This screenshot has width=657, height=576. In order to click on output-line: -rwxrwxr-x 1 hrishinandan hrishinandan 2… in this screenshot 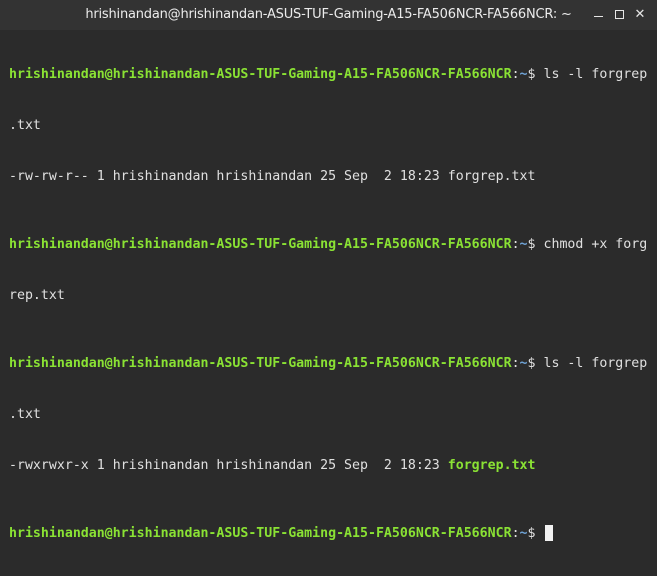, I will do `click(329, 465)`.